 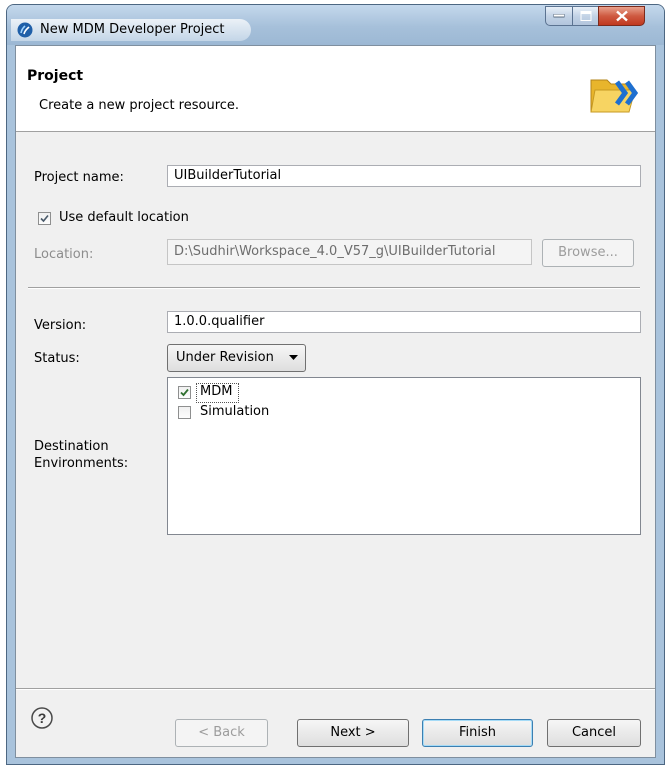 I want to click on maximize-button, so click(x=585, y=16).